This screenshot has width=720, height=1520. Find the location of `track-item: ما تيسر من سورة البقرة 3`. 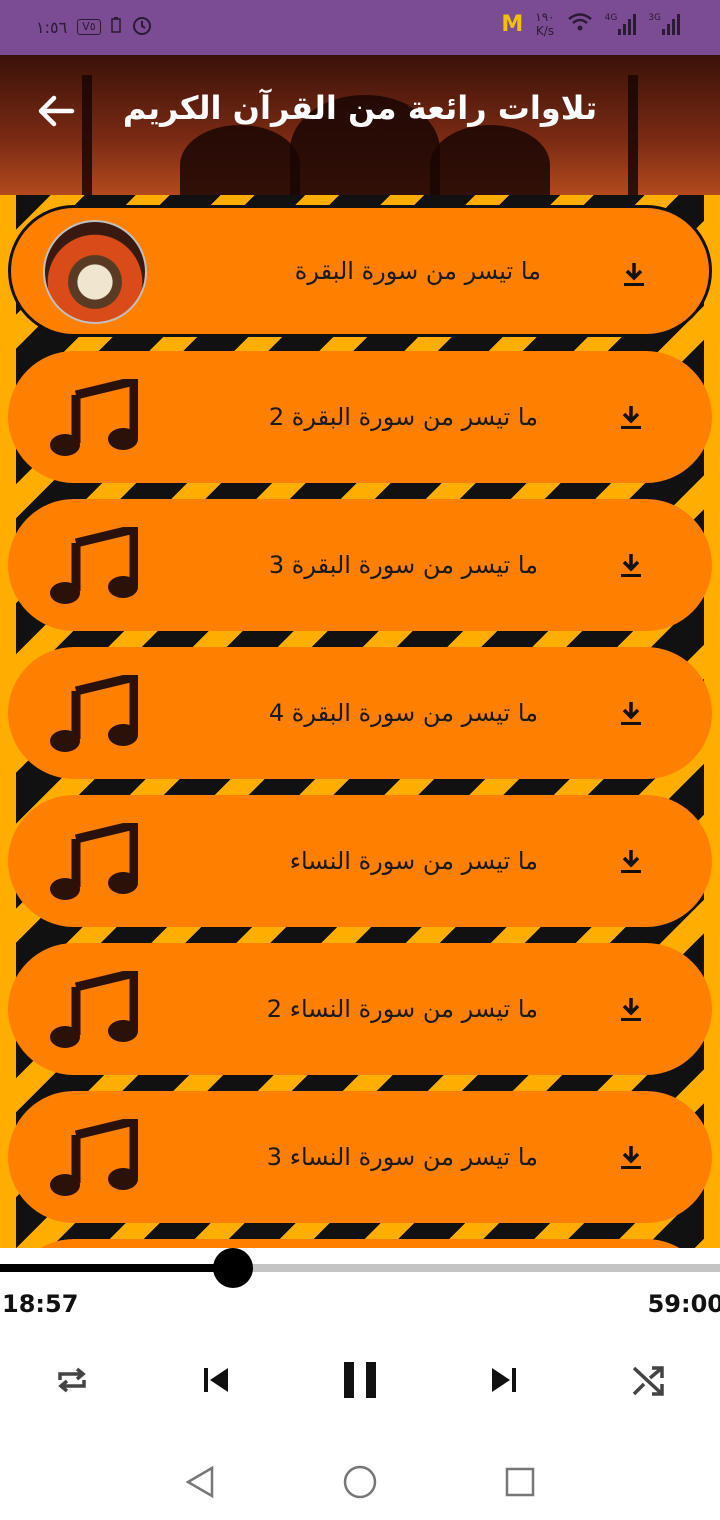

track-item: ما تيسر من سورة البقرة 3 is located at coordinates (360, 565).